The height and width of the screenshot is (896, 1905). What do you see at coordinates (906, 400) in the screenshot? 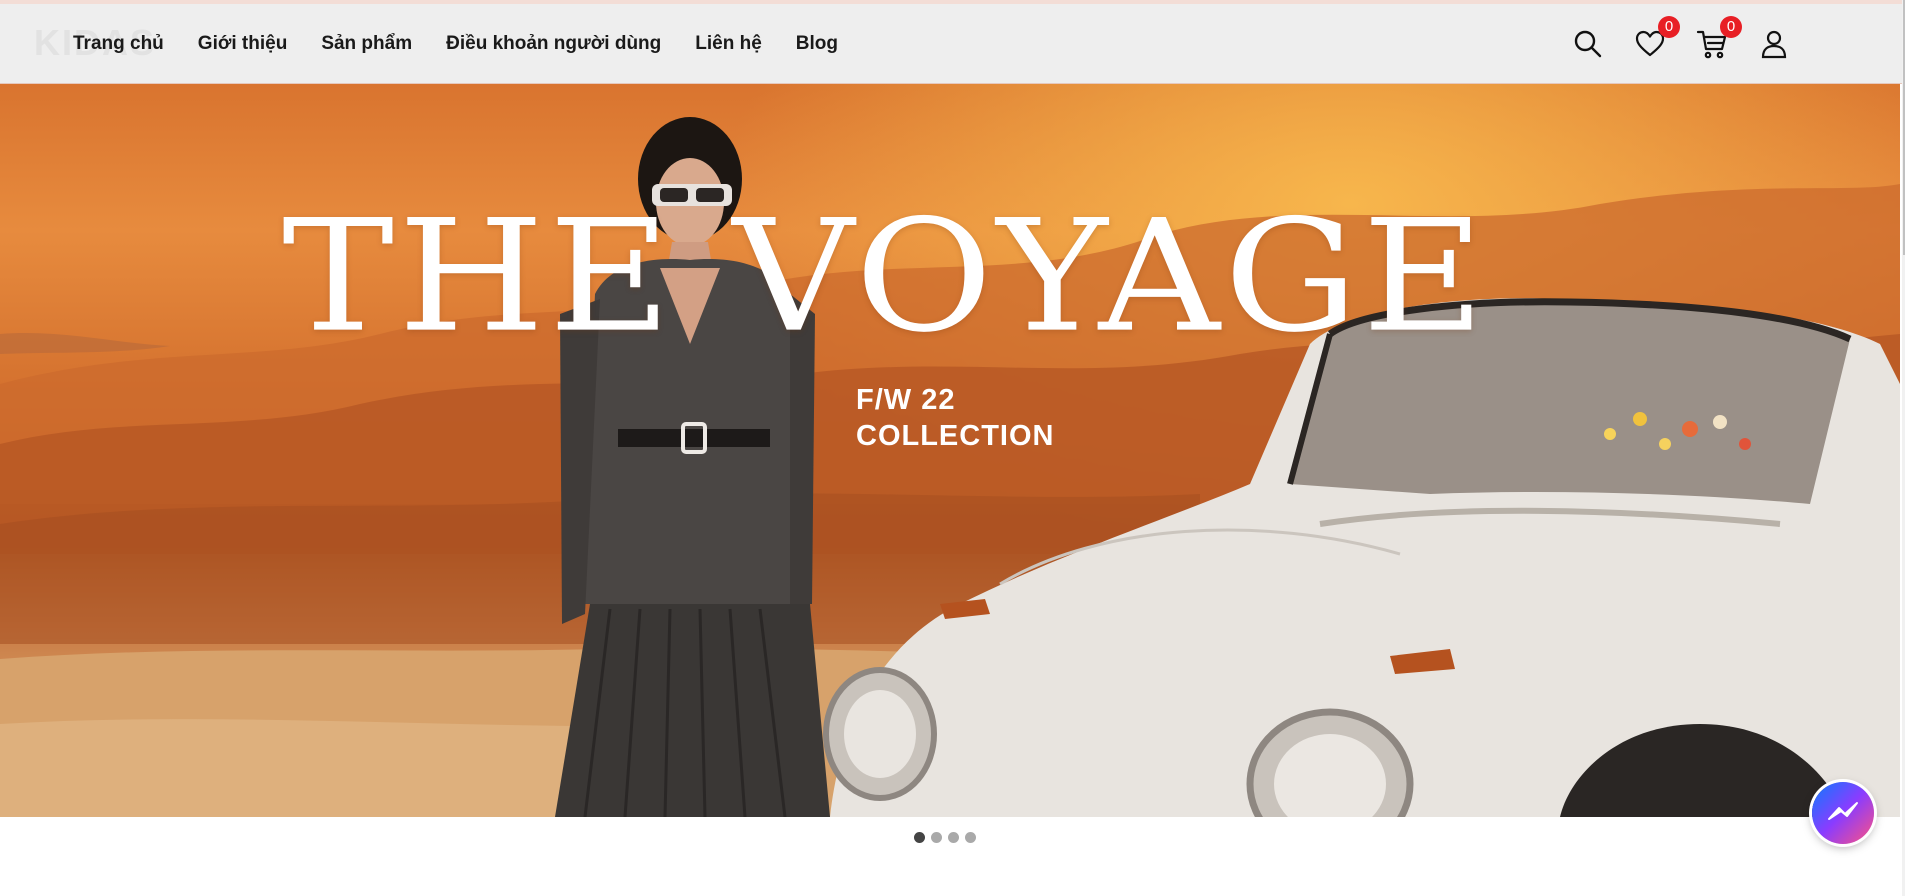
I see `hero-subtitle-line1: F/W 22` at bounding box center [906, 400].